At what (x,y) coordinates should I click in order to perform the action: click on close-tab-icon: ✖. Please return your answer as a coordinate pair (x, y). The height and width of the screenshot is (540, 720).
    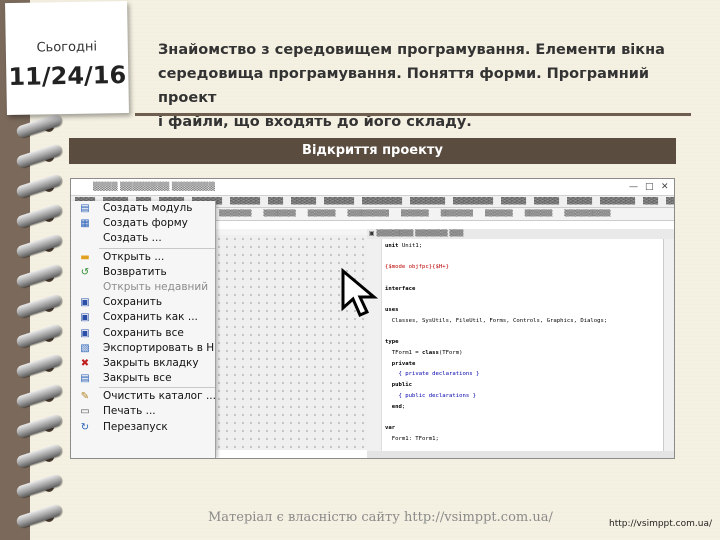
    Looking at the image, I should click on (85, 363).